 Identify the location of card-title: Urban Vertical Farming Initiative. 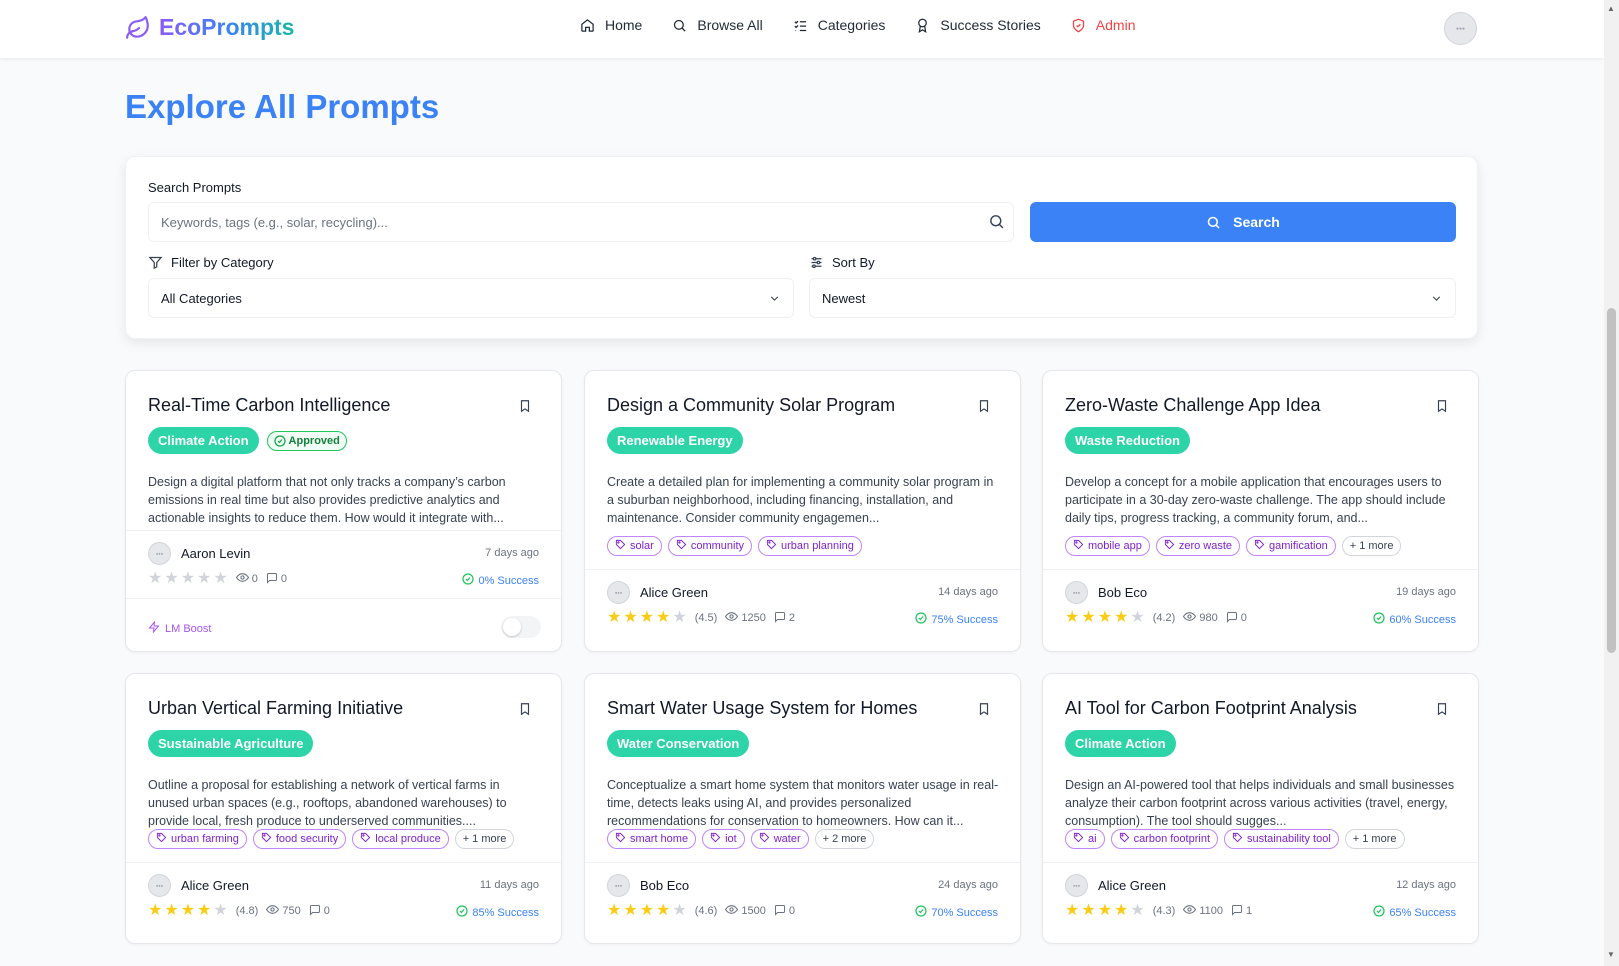
(275, 708).